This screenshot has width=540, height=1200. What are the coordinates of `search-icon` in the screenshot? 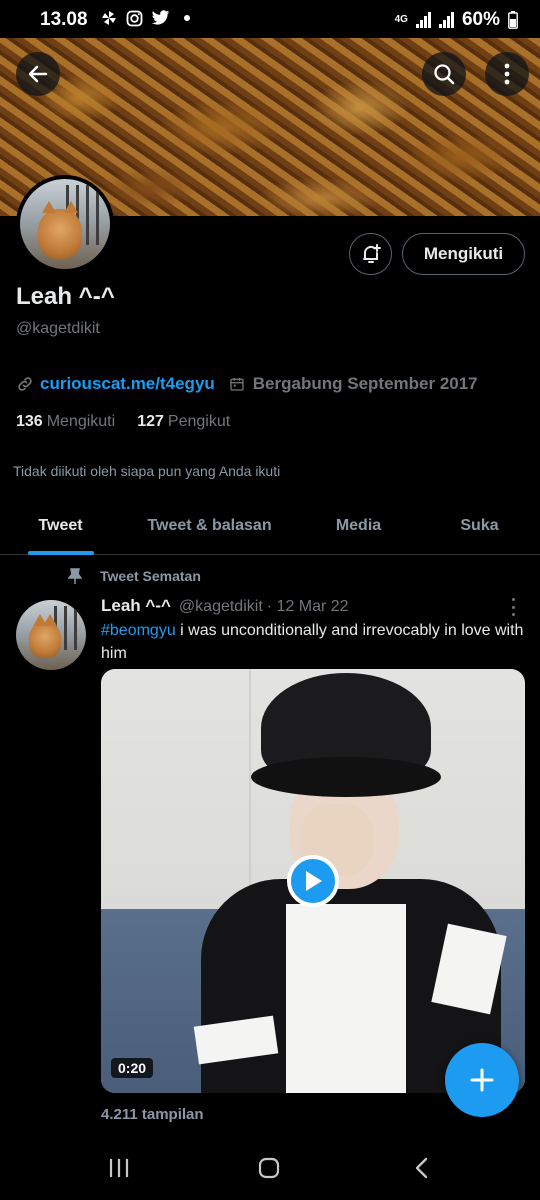 It's located at (444, 74).